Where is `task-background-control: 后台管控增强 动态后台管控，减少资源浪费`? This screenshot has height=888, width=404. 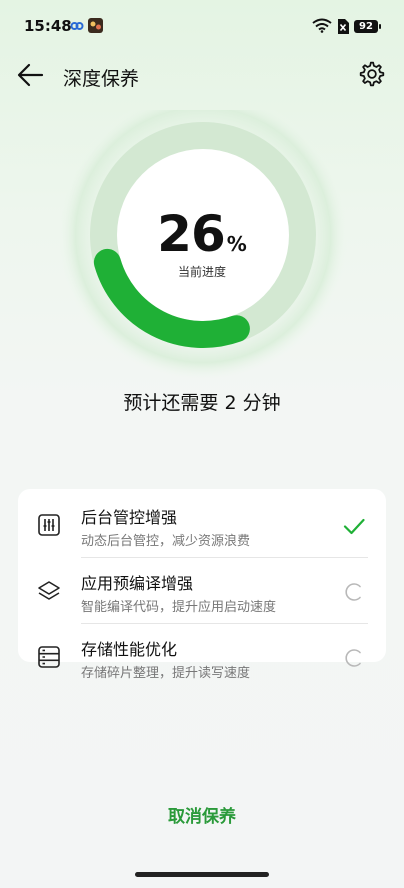
task-background-control: 后台管控增强 动态后台管控，减少资源浪费 is located at coordinates (202, 524).